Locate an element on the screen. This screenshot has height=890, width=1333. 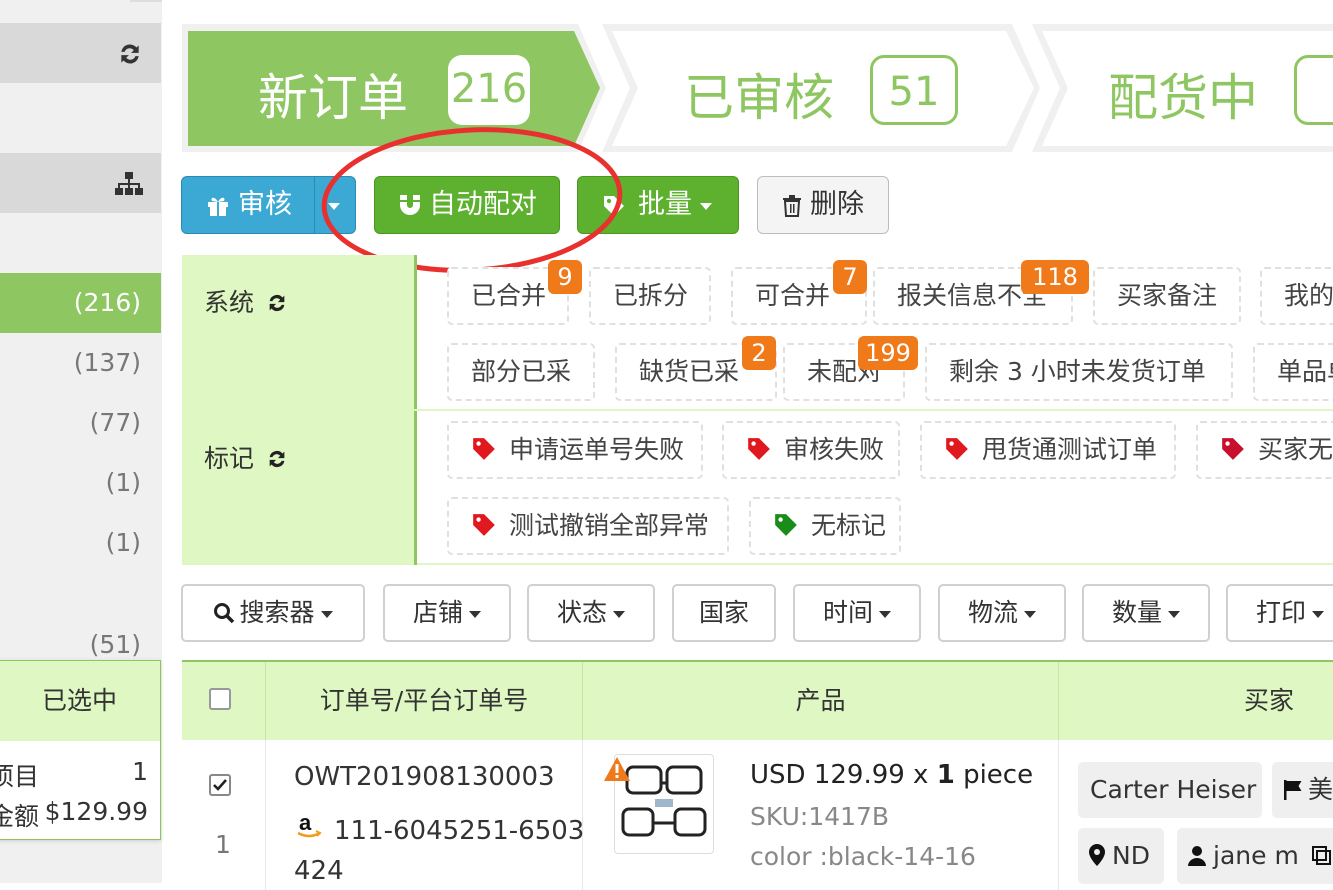
sidebar-item-count: (51) is located at coordinates (80, 645).